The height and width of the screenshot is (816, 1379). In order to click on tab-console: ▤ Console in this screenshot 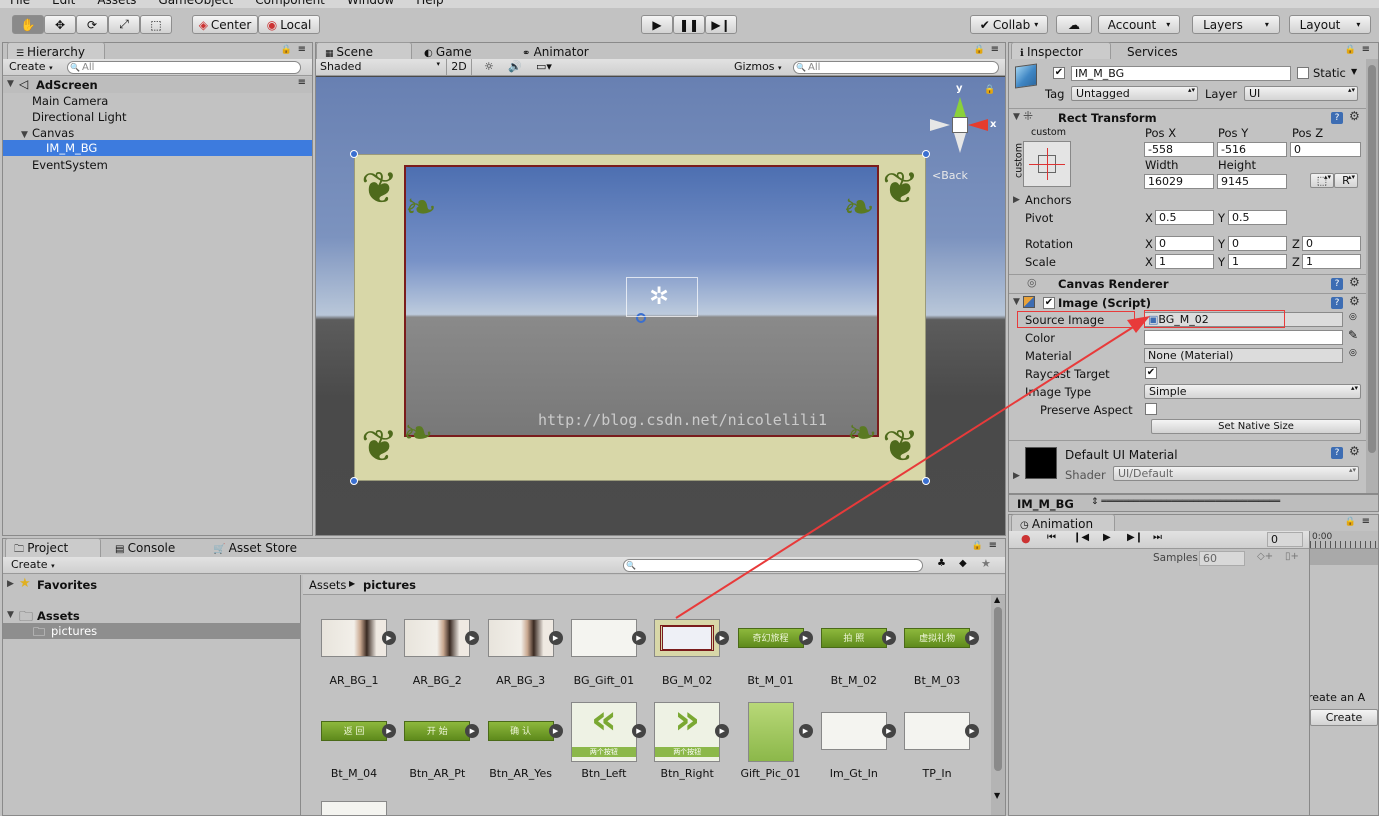, I will do `click(153, 548)`.